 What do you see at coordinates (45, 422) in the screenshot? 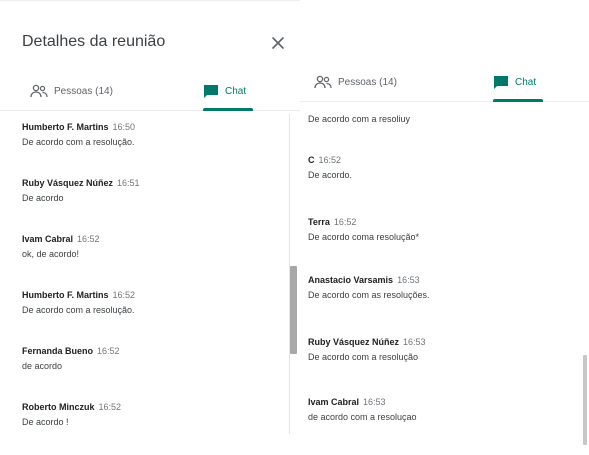
I see `message-text: De acordo !` at bounding box center [45, 422].